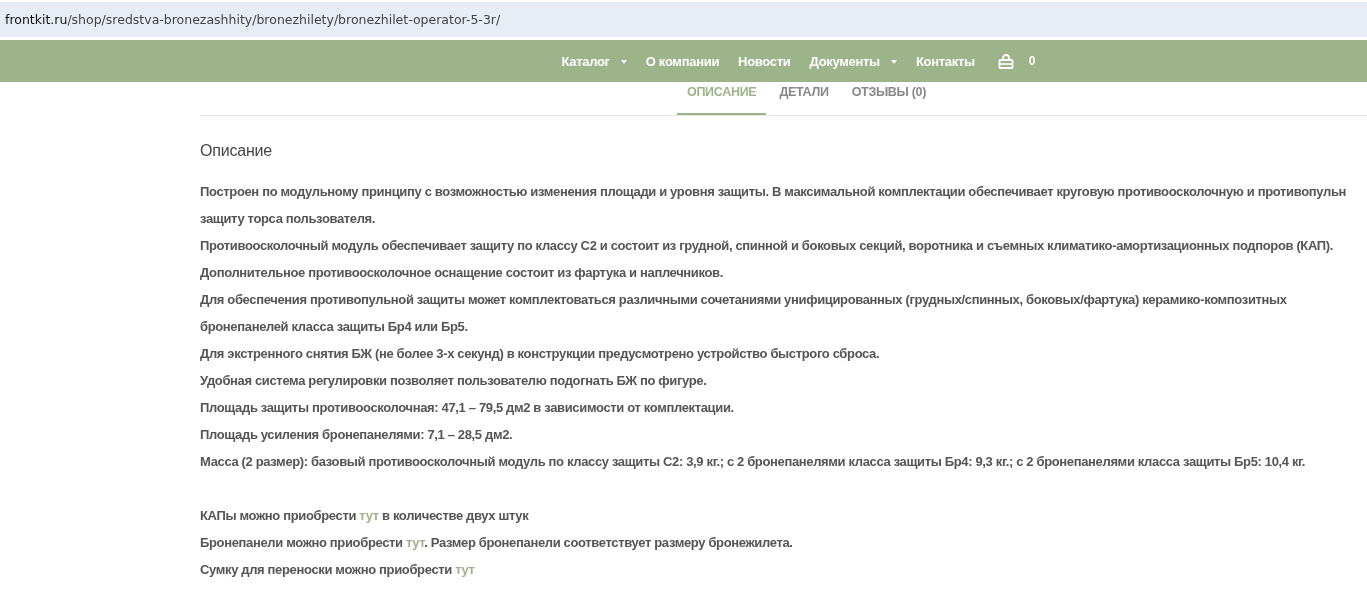  Describe the element at coordinates (467, 408) in the screenshot. I see `paragraph: Площадь защиты противоосколочная: 47,1 – 79,5 дм2 в зависимости от комплектации.` at that location.